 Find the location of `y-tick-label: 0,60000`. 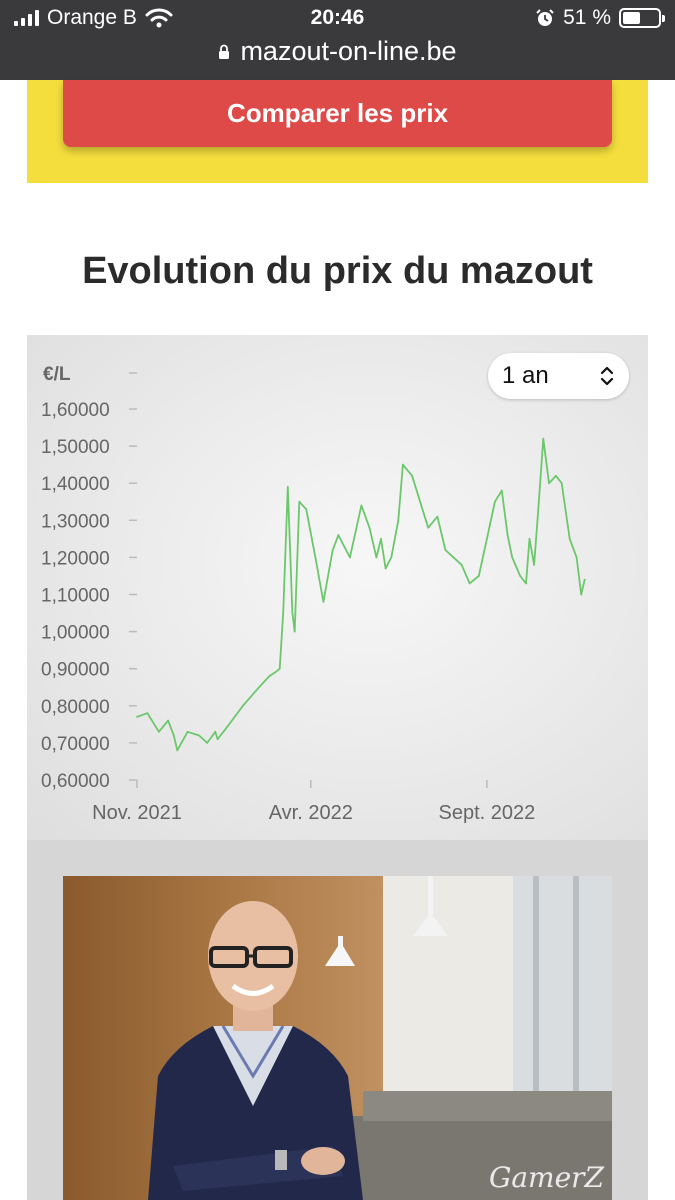

y-tick-label: 0,60000 is located at coordinates (75, 781).